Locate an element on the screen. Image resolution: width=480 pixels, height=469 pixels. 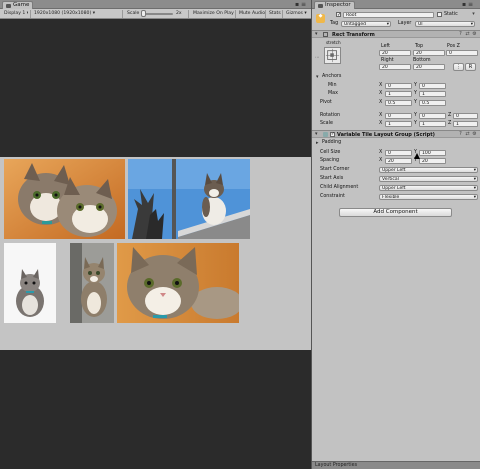
component-enabled-checkbox: ✓ is located at coordinates (332, 134).